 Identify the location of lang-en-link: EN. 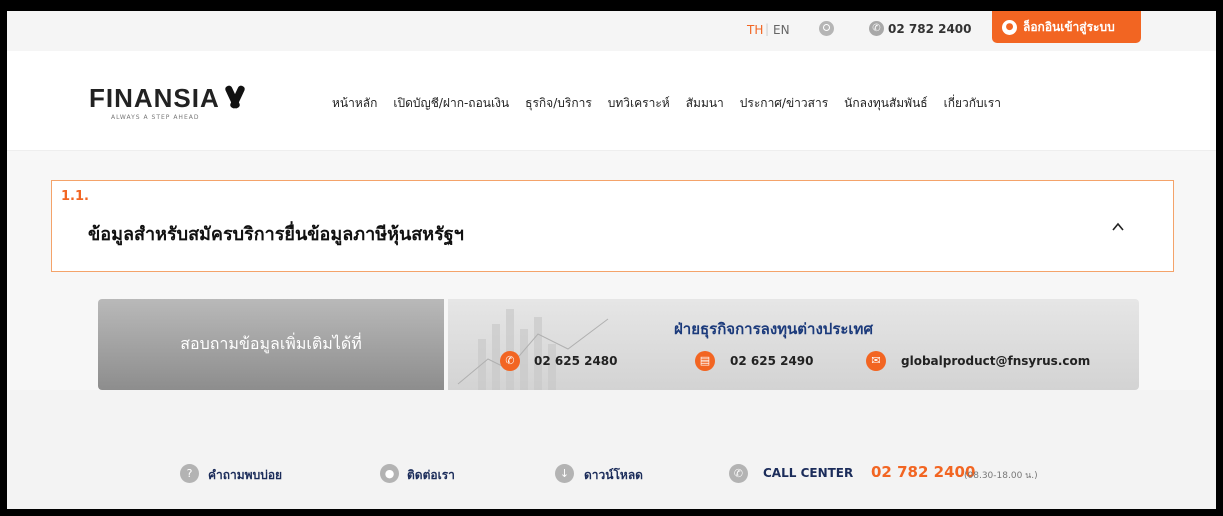
(781, 30).